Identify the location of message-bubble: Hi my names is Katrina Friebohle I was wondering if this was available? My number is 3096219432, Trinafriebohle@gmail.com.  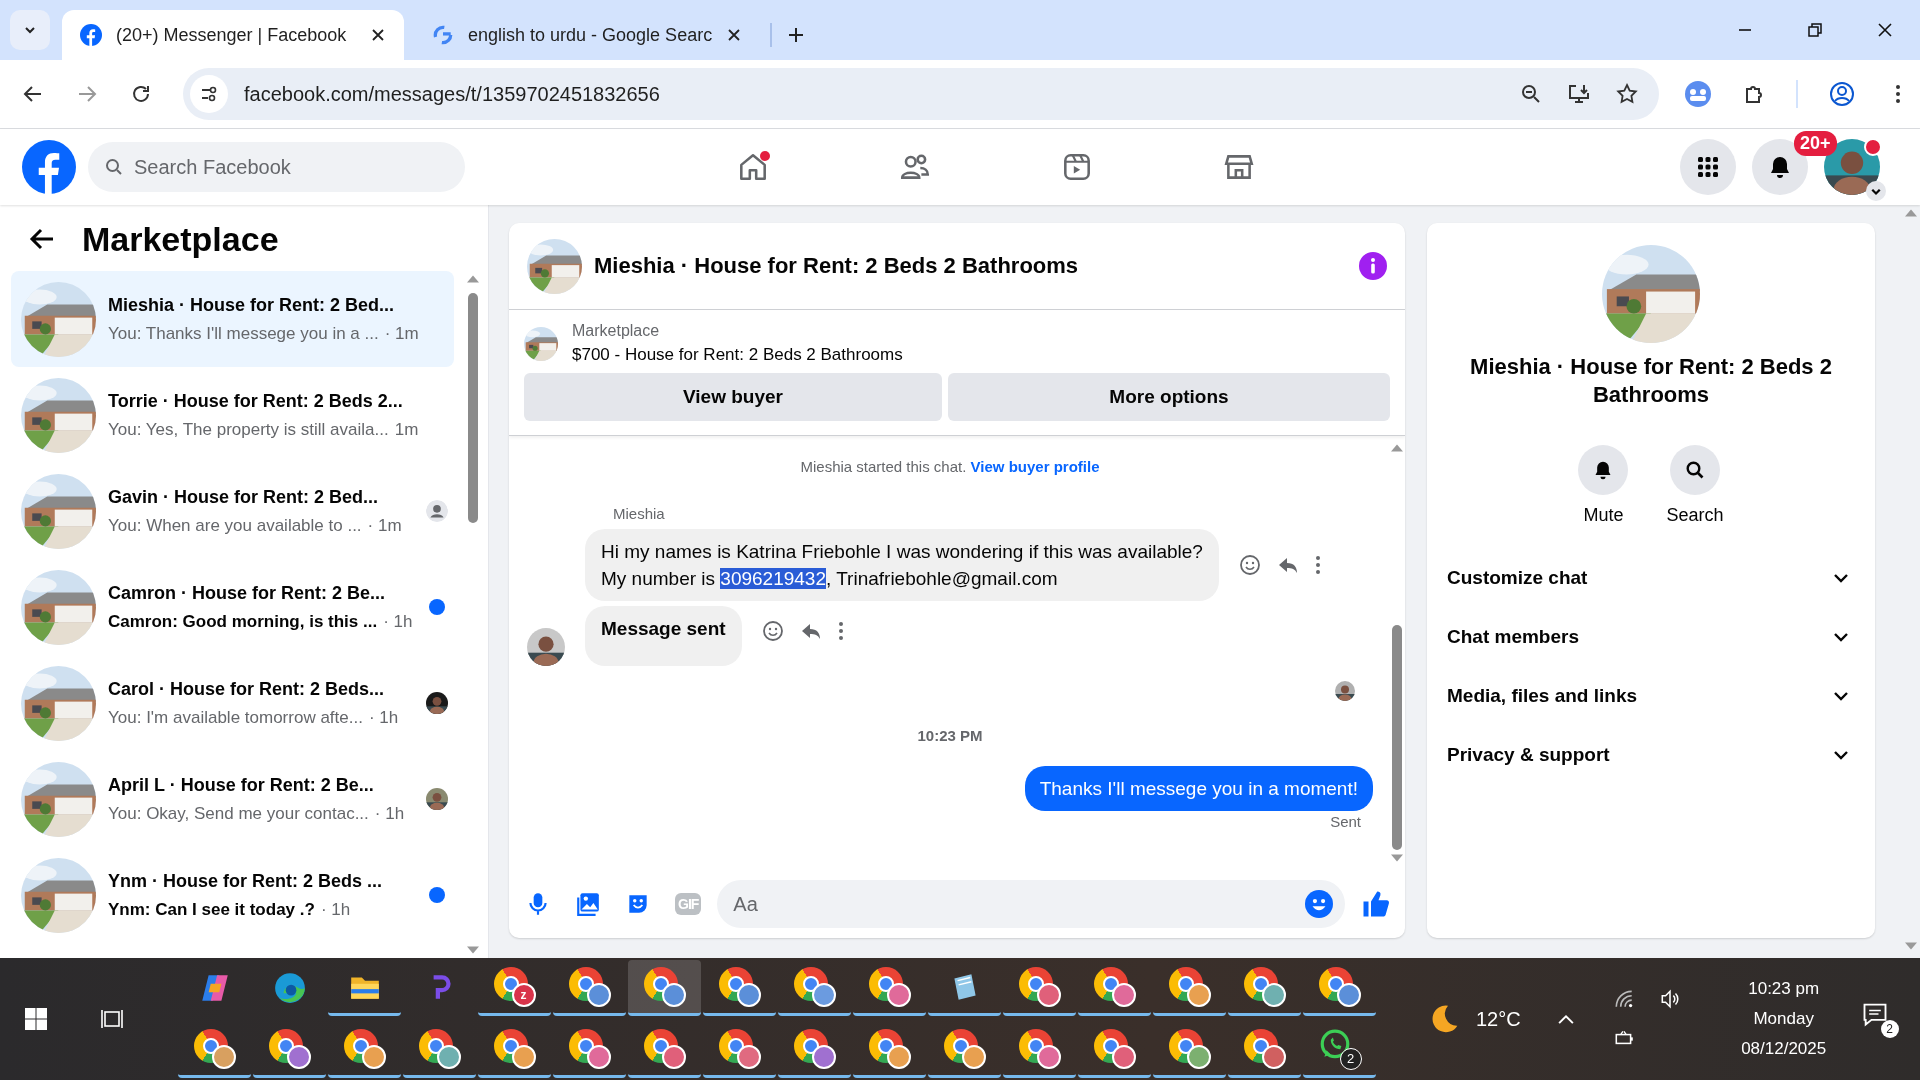
(902, 565).